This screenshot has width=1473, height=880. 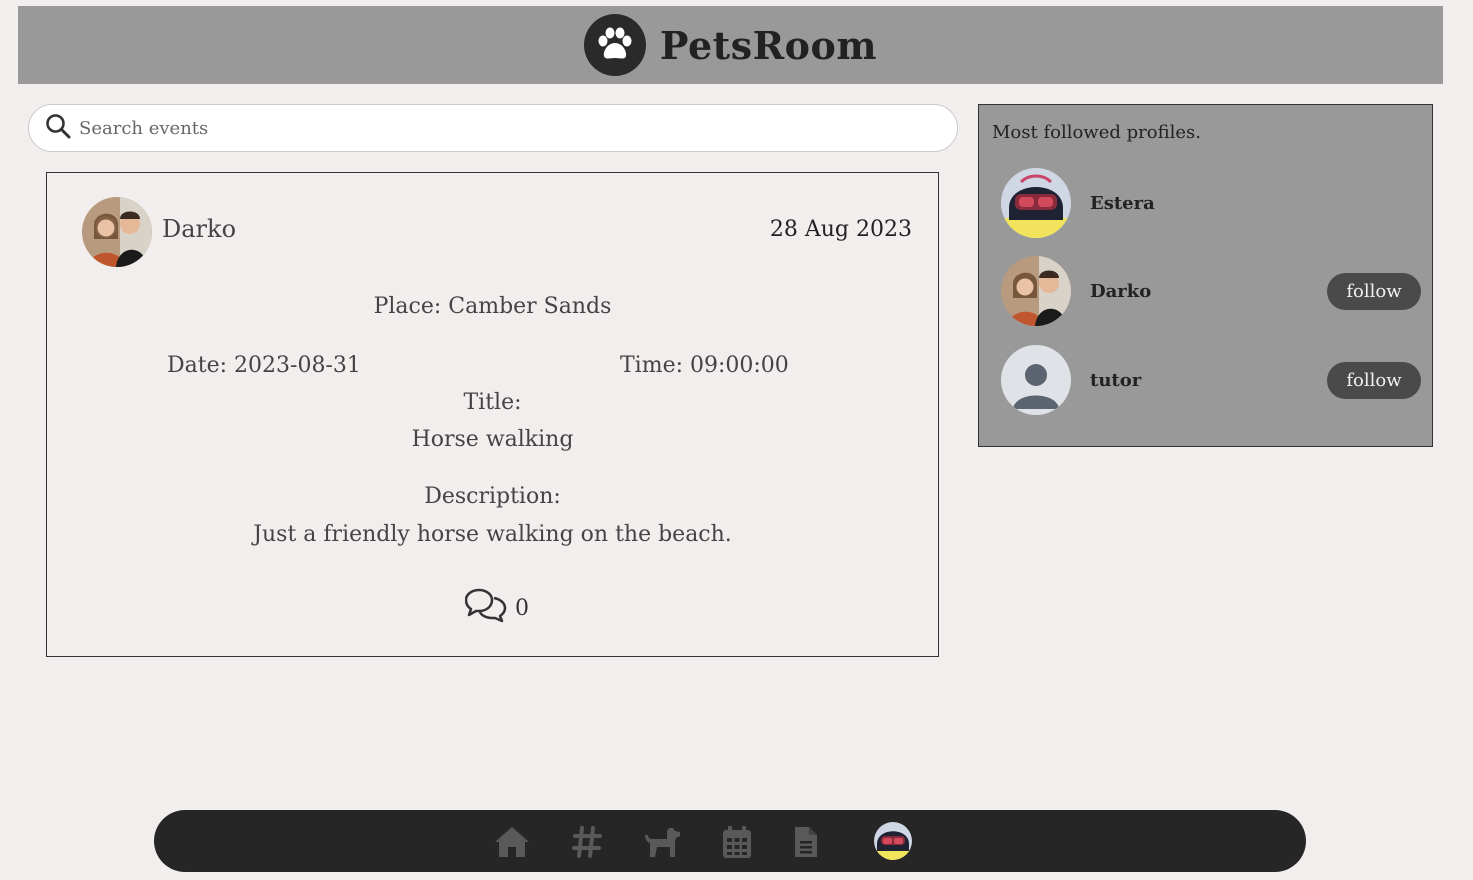 I want to click on profile-item: Darko follow, so click(x=1211, y=291).